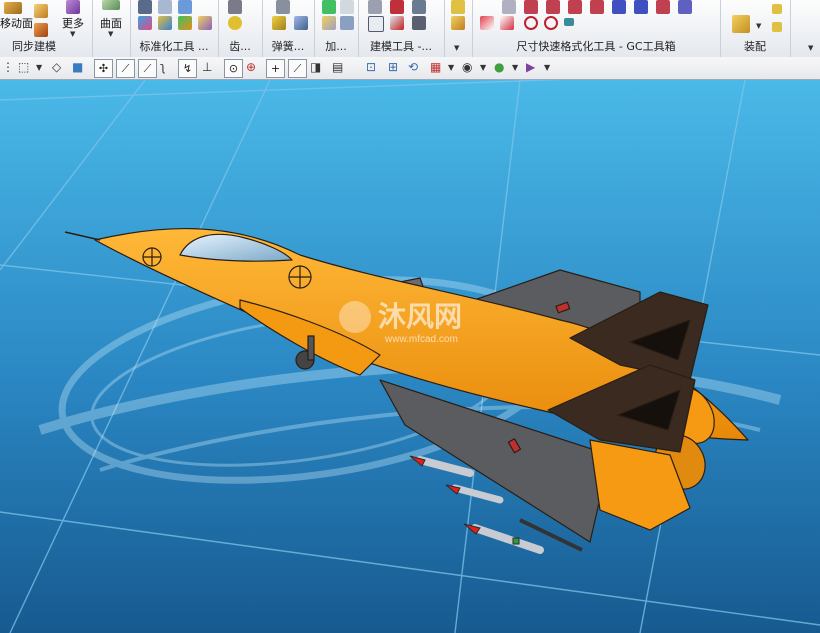  Describe the element at coordinates (435, 67) in the screenshot. I see `orient-view-icon: ▦` at that location.